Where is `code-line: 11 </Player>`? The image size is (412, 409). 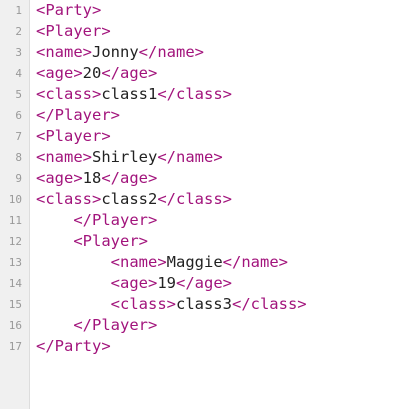 code-line: 11 </Player> is located at coordinates (206, 220).